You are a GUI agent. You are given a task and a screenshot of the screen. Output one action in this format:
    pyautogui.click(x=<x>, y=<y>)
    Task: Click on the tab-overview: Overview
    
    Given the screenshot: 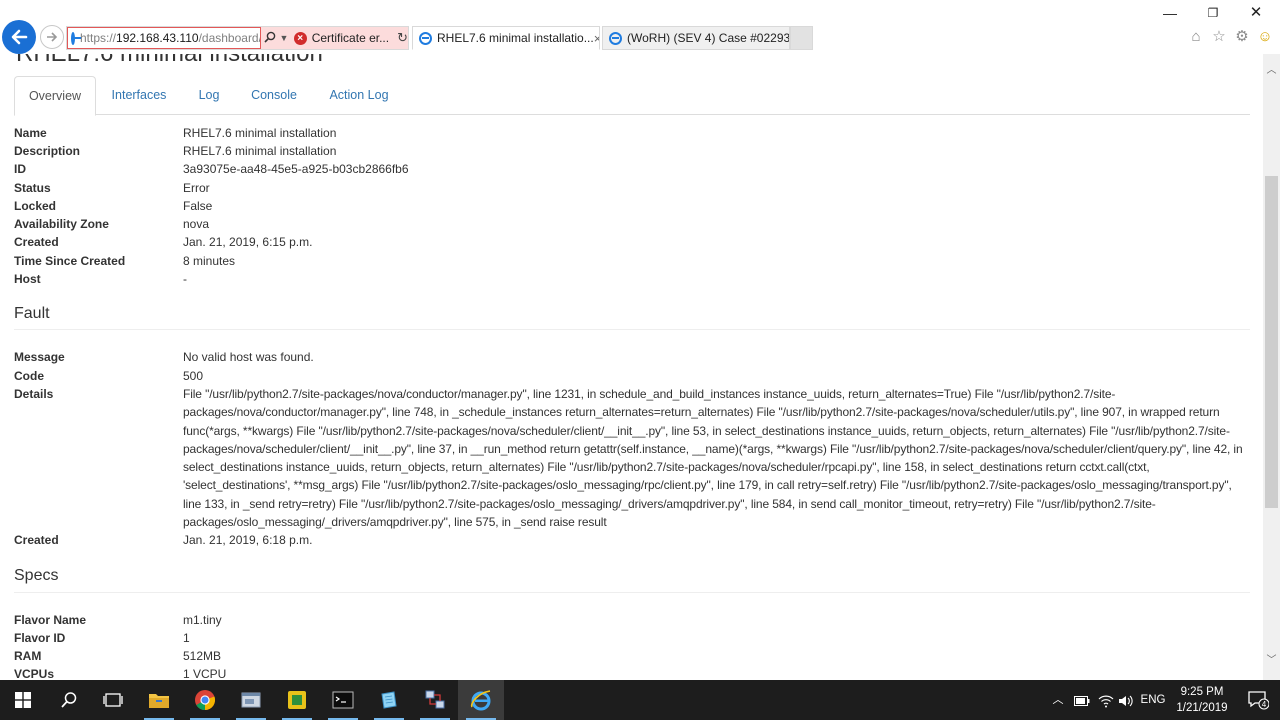 What is the action you would take?
    pyautogui.click(x=55, y=96)
    